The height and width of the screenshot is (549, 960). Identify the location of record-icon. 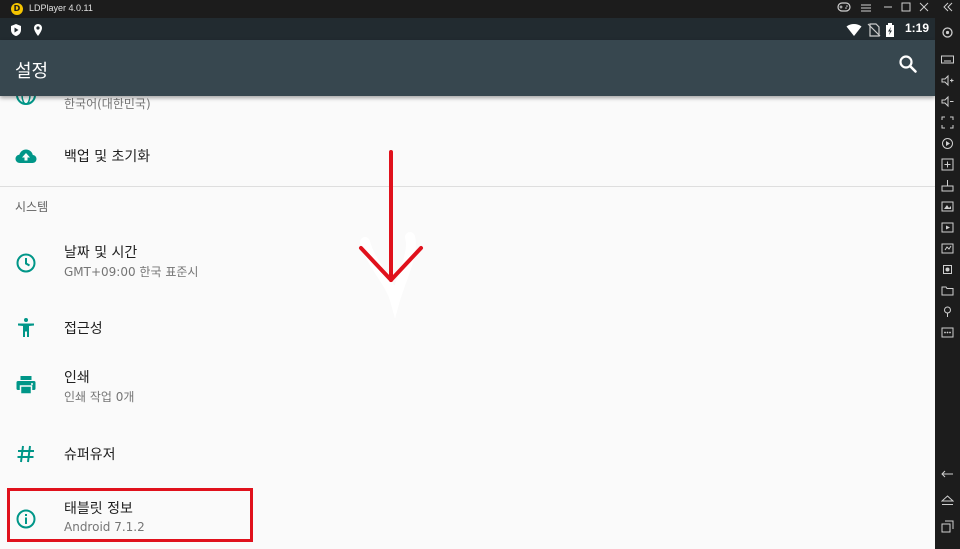
(947, 142).